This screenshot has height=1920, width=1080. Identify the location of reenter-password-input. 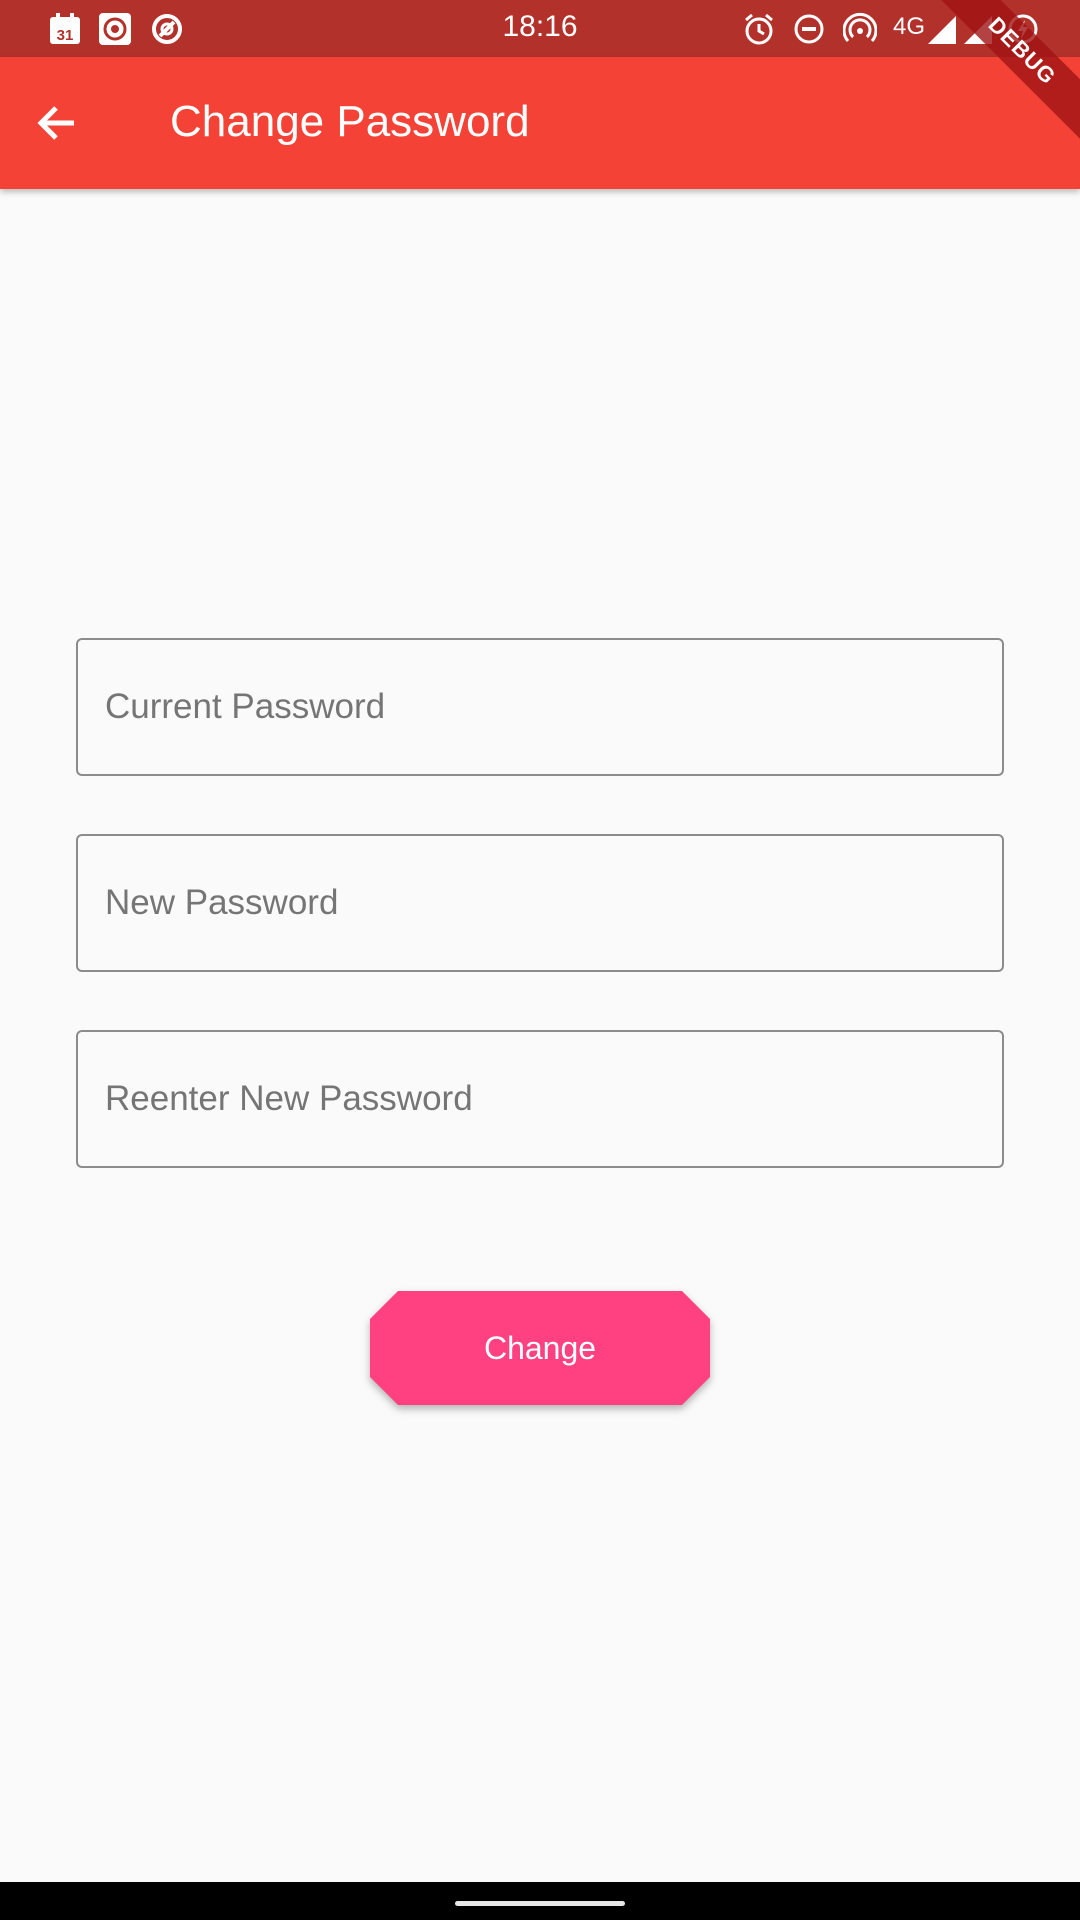
(540, 1099).